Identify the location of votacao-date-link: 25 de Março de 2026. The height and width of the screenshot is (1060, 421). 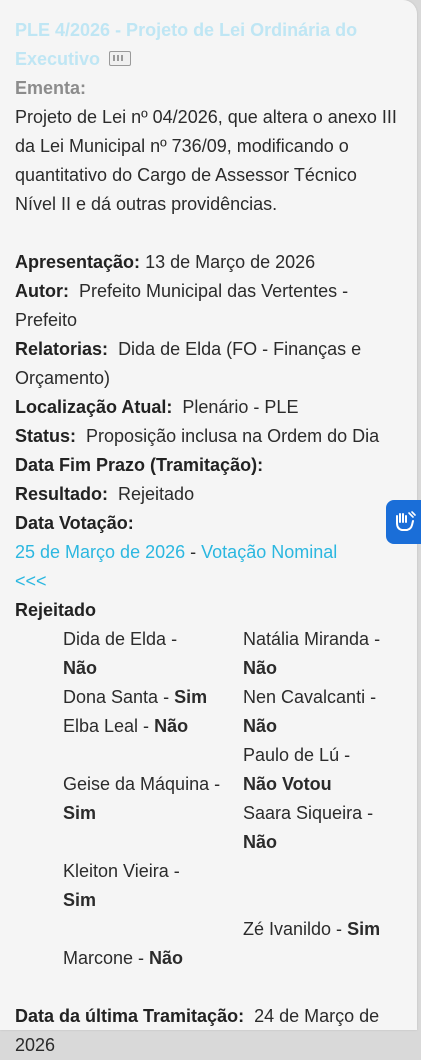
(100, 552).